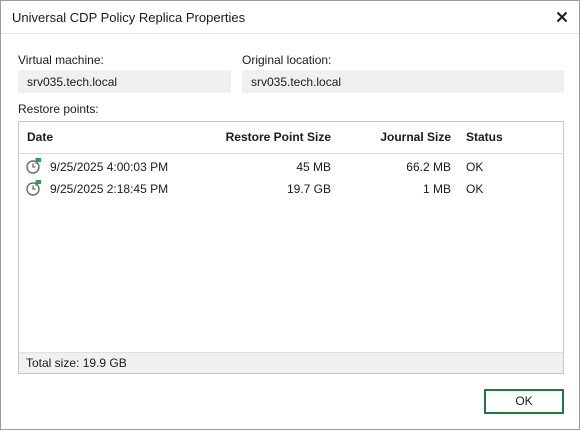  I want to click on column-header-status: Status, so click(484, 137).